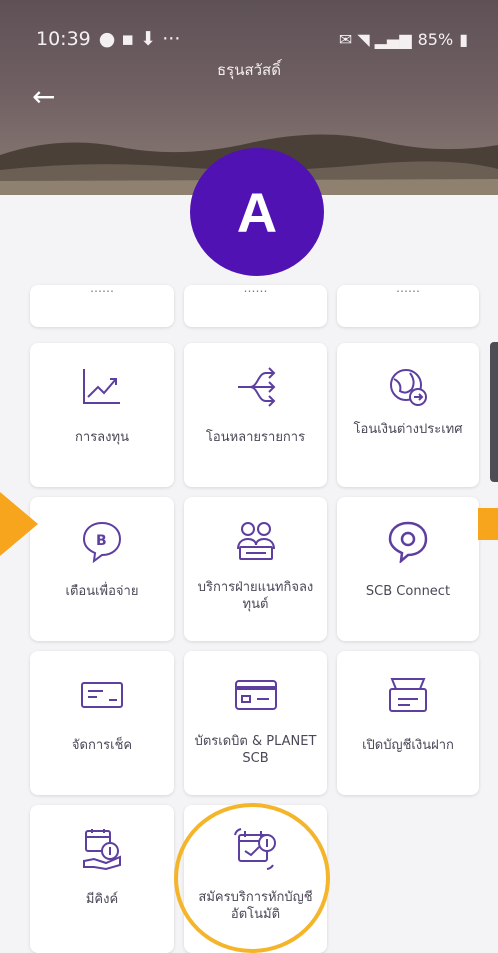 The height and width of the screenshot is (953, 498). What do you see at coordinates (102, 879) in the screenshot?
I see `menu-item-payment: มีคิงค์` at bounding box center [102, 879].